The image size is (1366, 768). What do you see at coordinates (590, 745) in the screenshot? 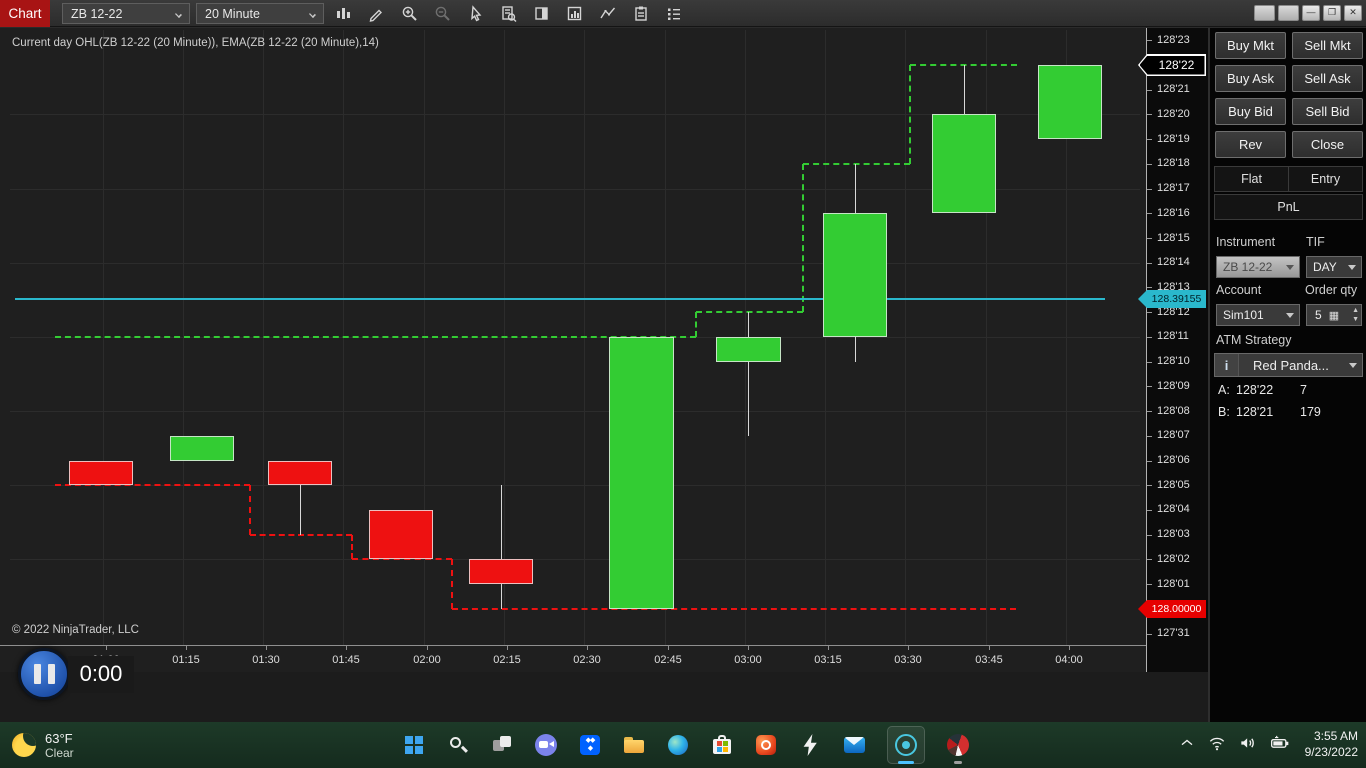
I see `dropbox-icon: ◆◆ ◆` at bounding box center [590, 745].